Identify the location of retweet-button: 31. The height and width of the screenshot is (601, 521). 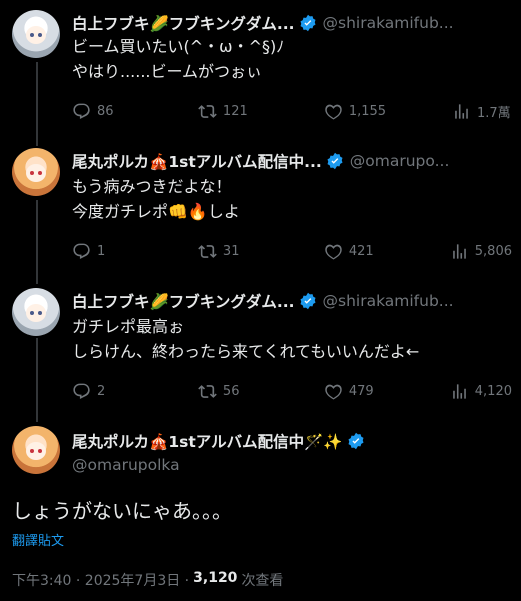
(228, 251).